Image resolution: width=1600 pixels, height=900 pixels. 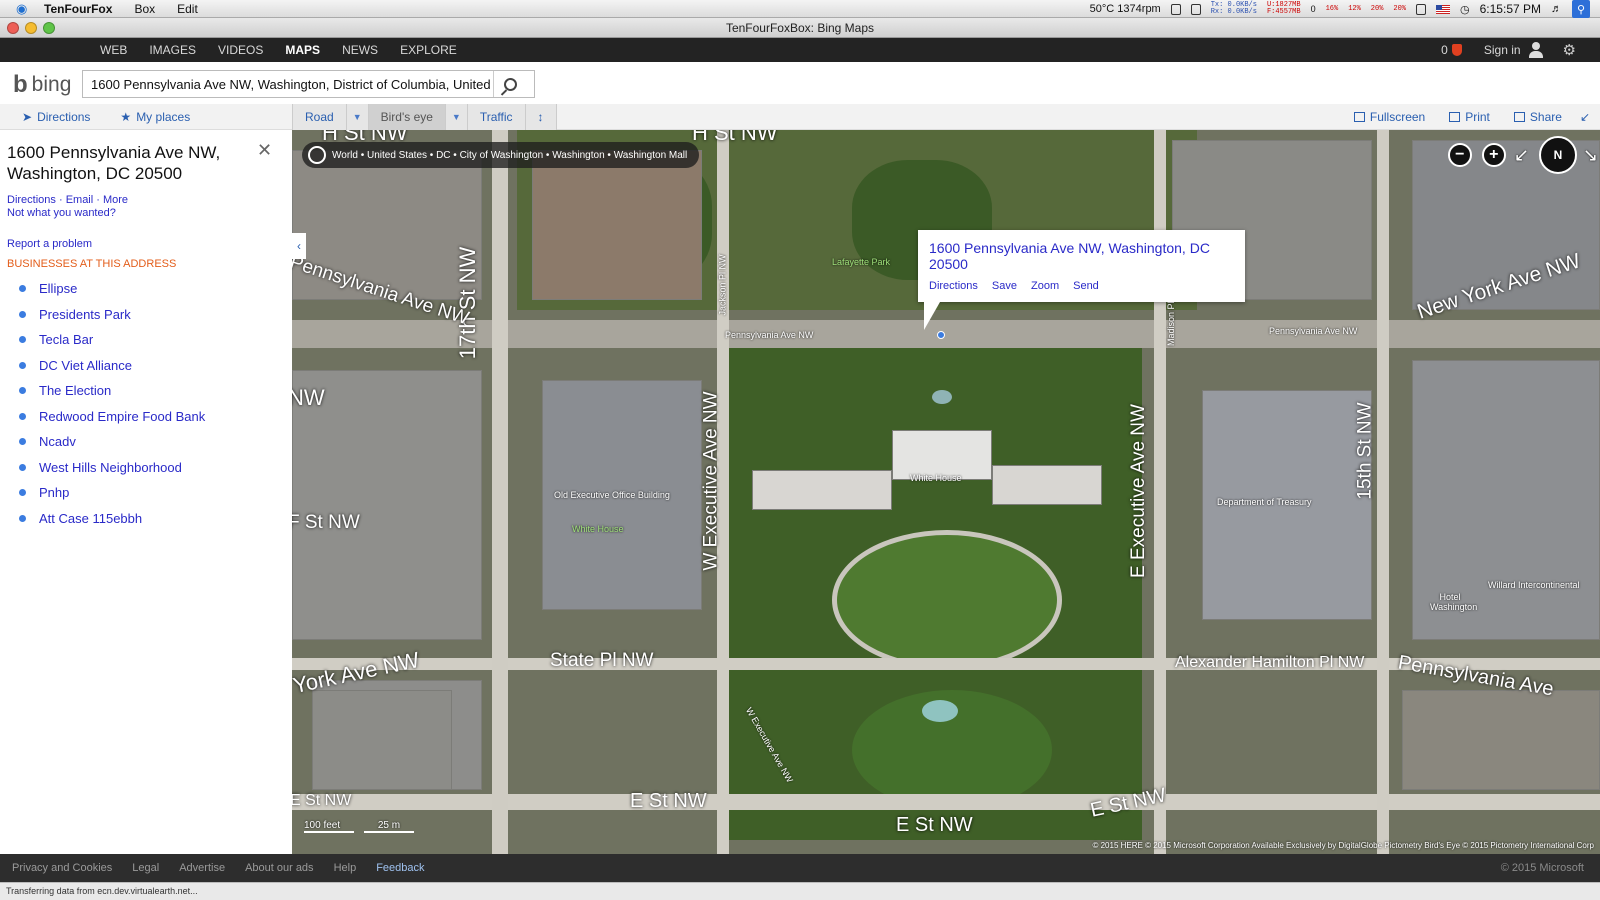 What do you see at coordinates (1585, 117) in the screenshot?
I see `expand-icon: ↙` at bounding box center [1585, 117].